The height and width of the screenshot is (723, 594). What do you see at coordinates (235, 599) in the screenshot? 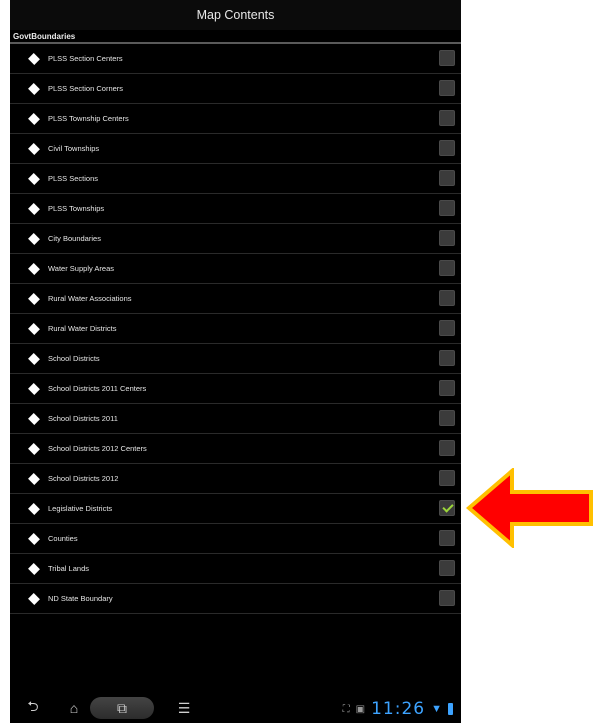
I see `layer-row: ND State Boundary` at bounding box center [235, 599].